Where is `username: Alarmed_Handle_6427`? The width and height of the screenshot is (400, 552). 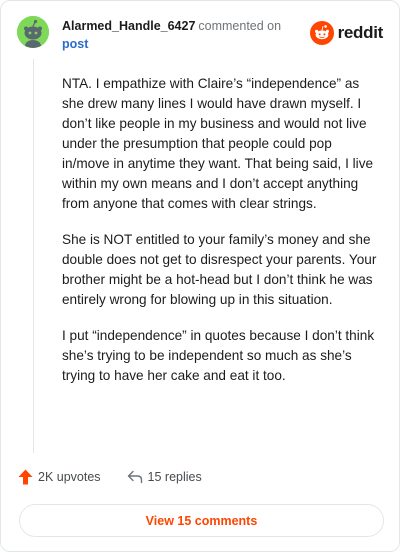
username: Alarmed_Handle_6427 is located at coordinates (128, 26).